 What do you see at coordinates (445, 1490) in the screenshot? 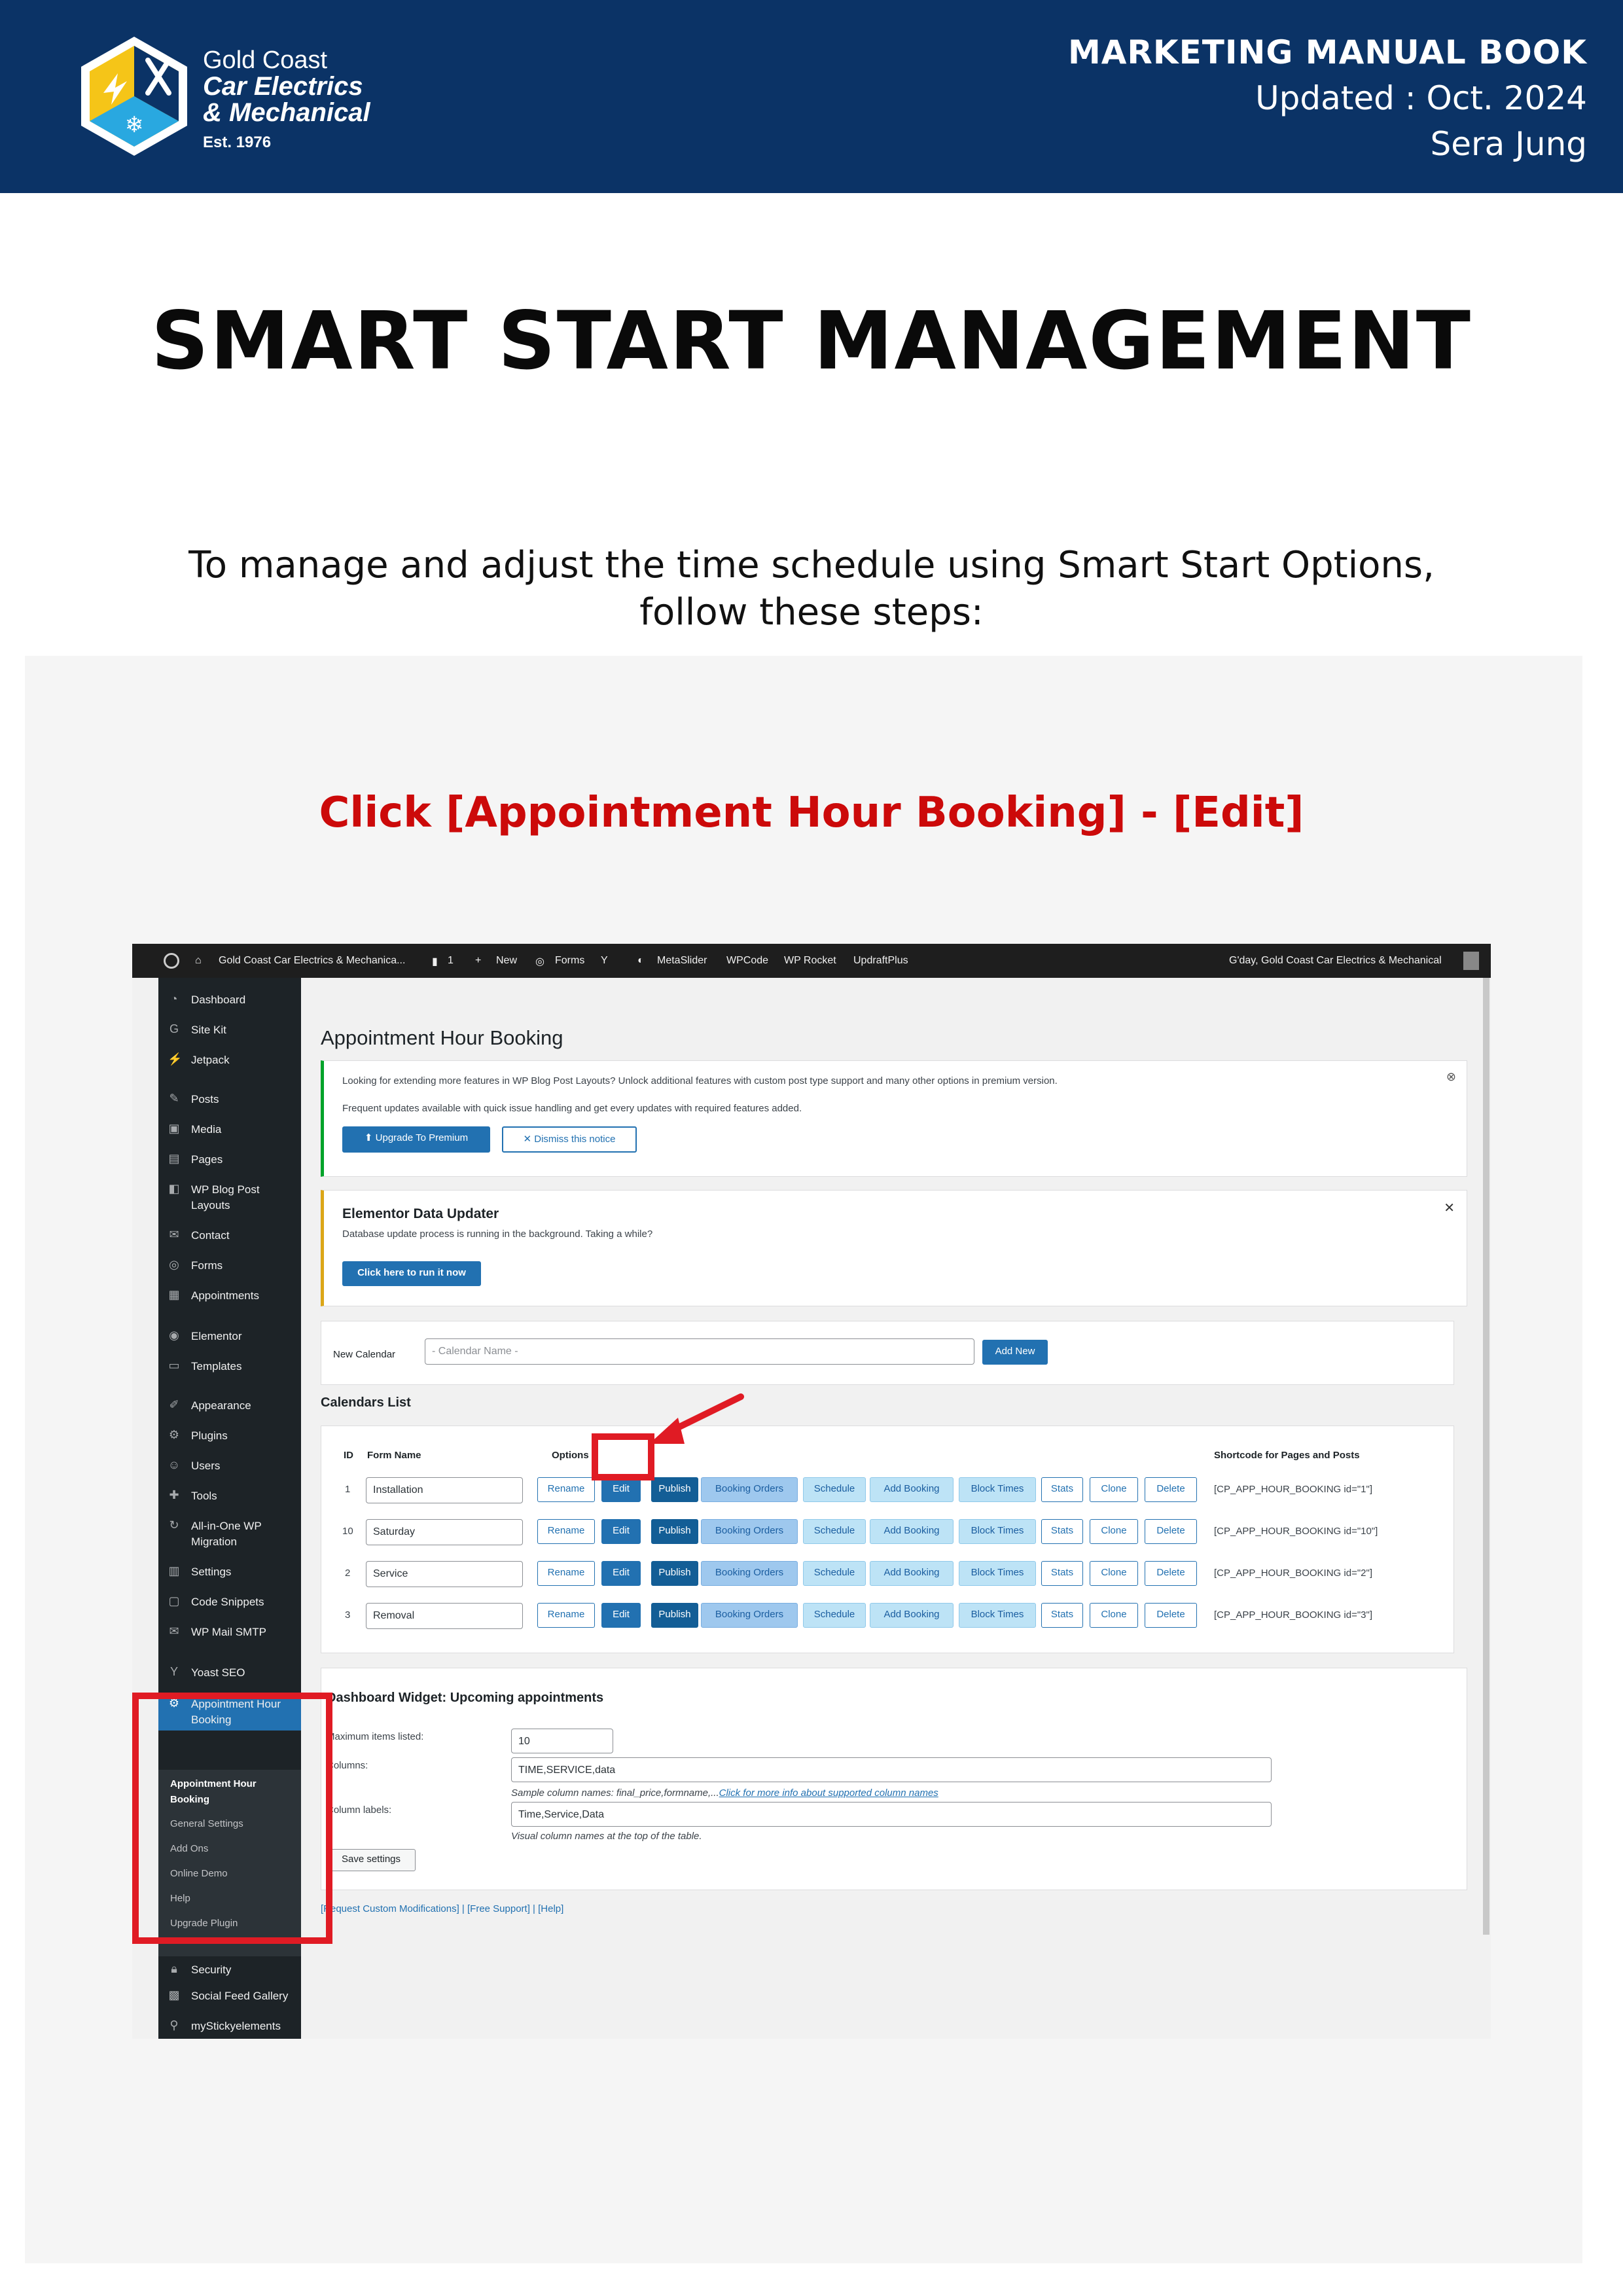
I see `form-name-field: Installation` at bounding box center [445, 1490].